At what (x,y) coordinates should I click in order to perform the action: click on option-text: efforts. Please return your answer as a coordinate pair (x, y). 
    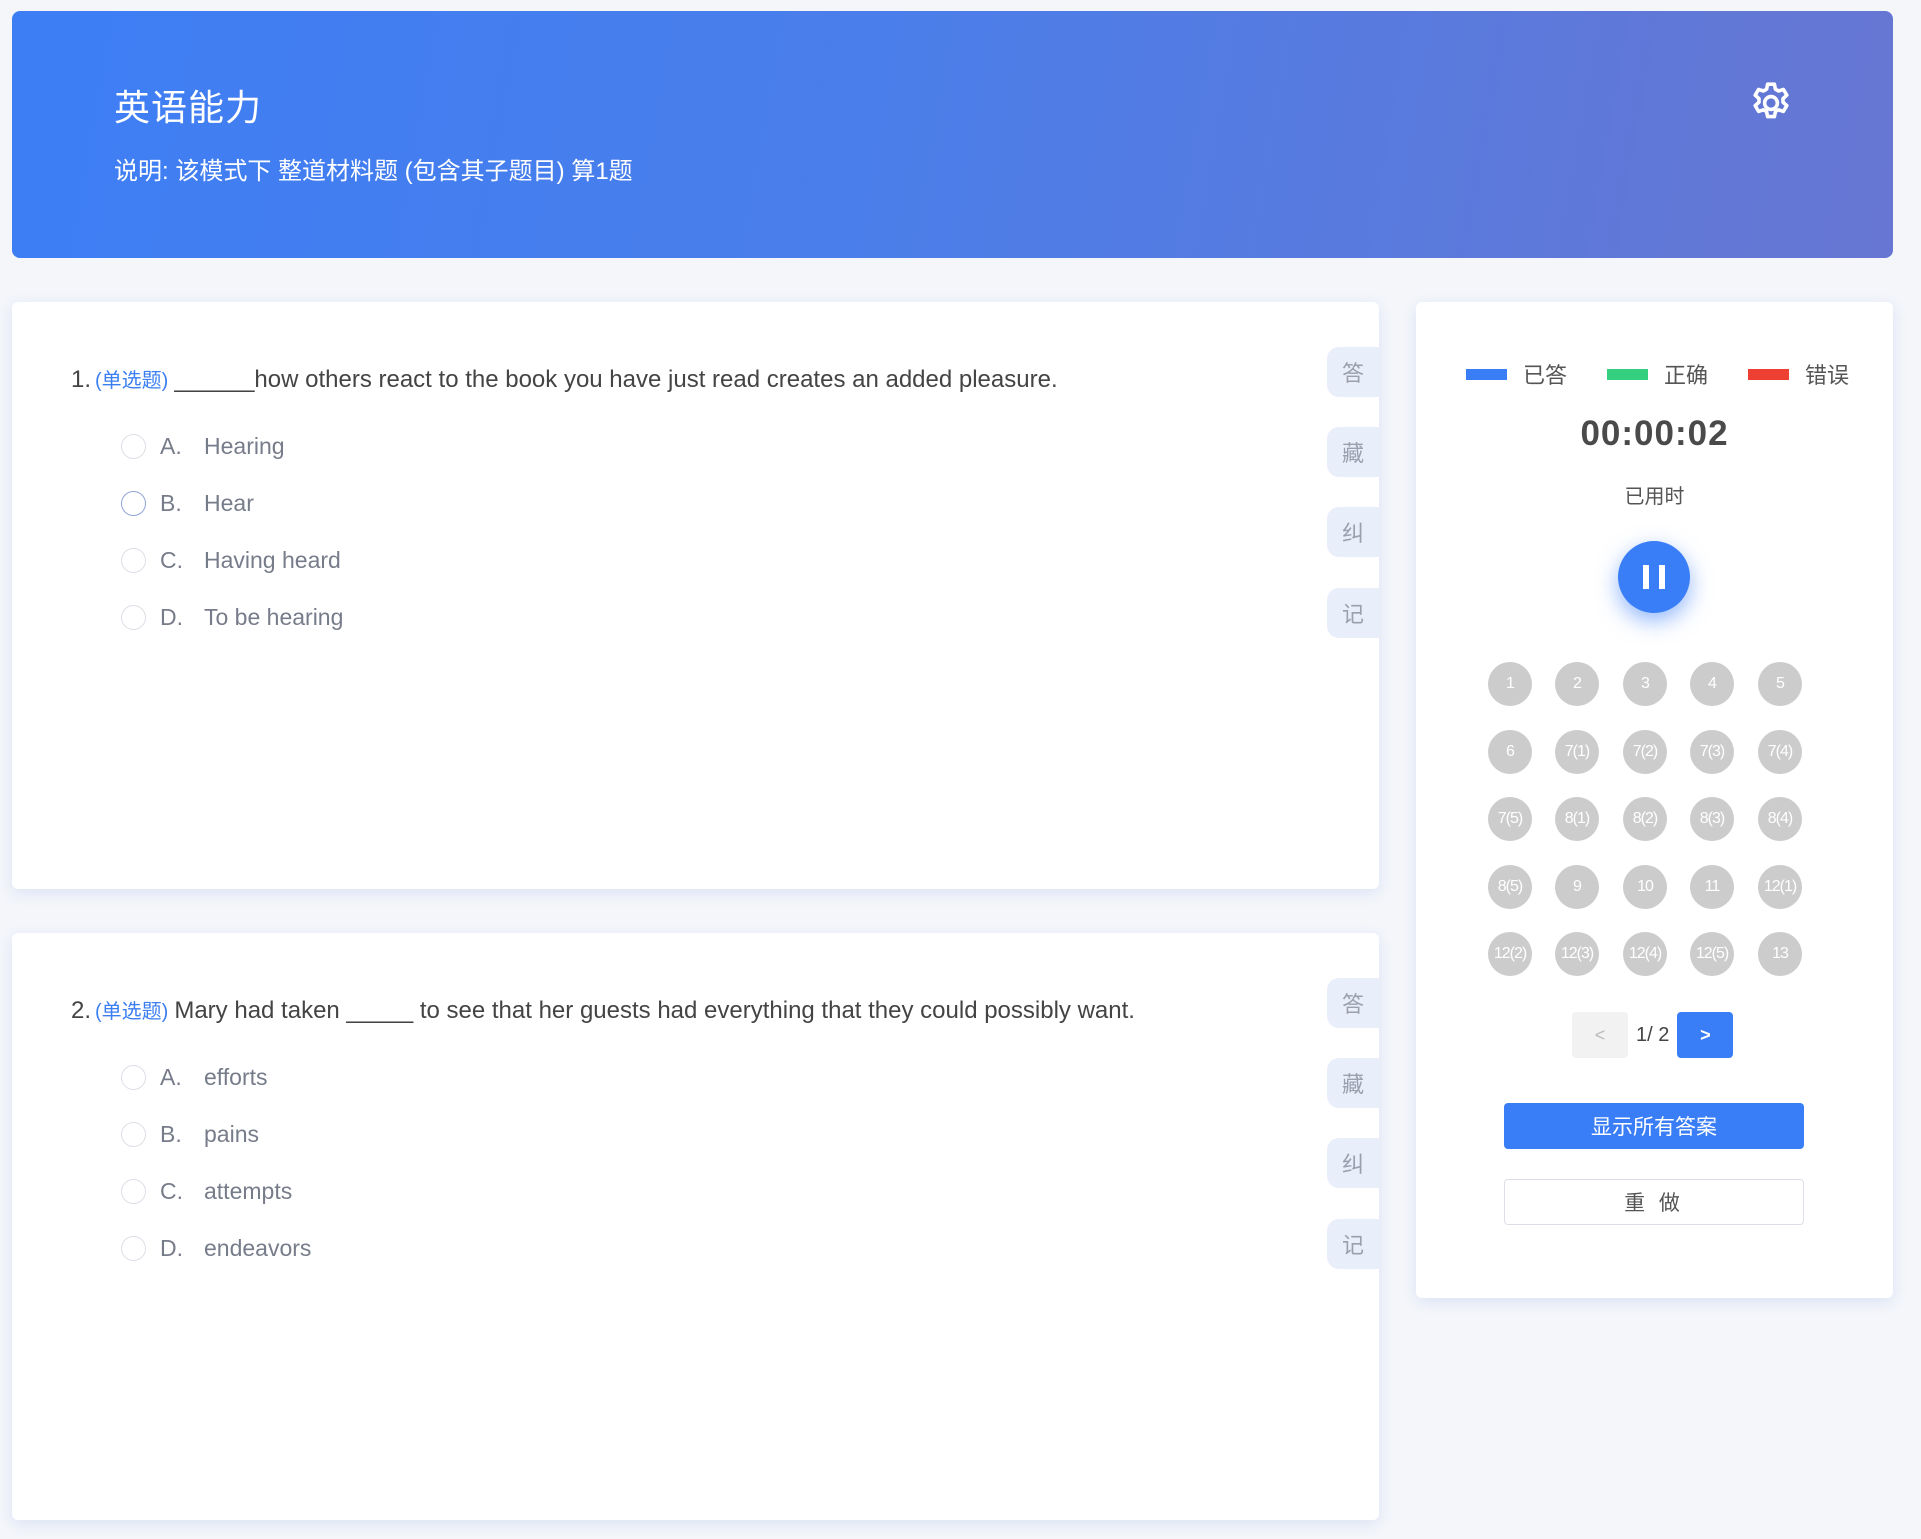
    Looking at the image, I should click on (236, 1076).